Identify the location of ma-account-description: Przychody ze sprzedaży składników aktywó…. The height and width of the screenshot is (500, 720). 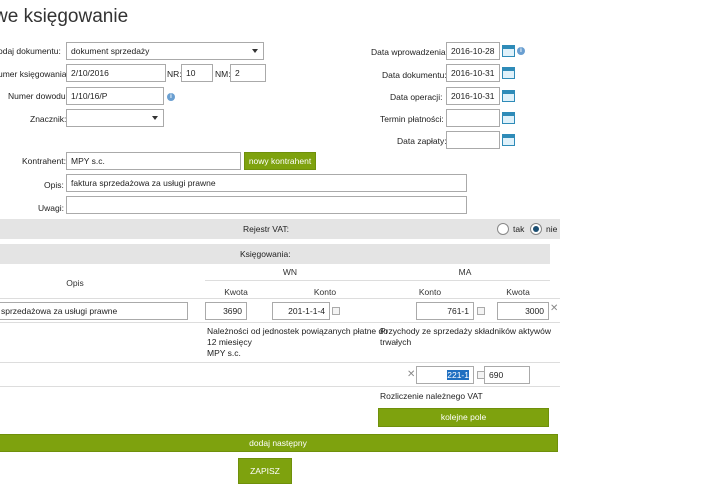
(467, 337).